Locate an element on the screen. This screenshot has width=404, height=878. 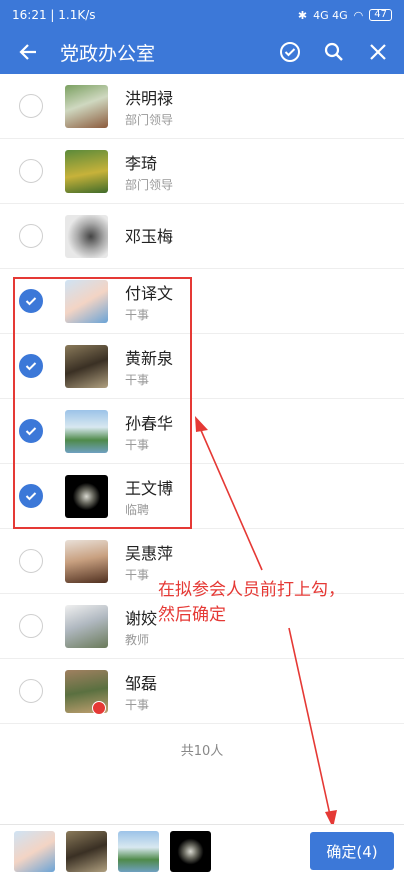
annotation-line-2: 然后确定 is located at coordinates (192, 615).